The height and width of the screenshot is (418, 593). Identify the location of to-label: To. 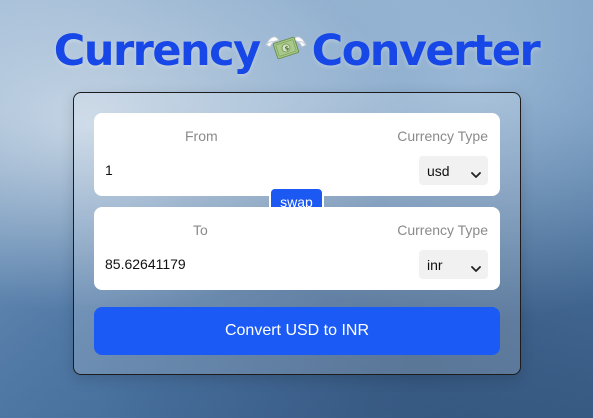
(200, 230).